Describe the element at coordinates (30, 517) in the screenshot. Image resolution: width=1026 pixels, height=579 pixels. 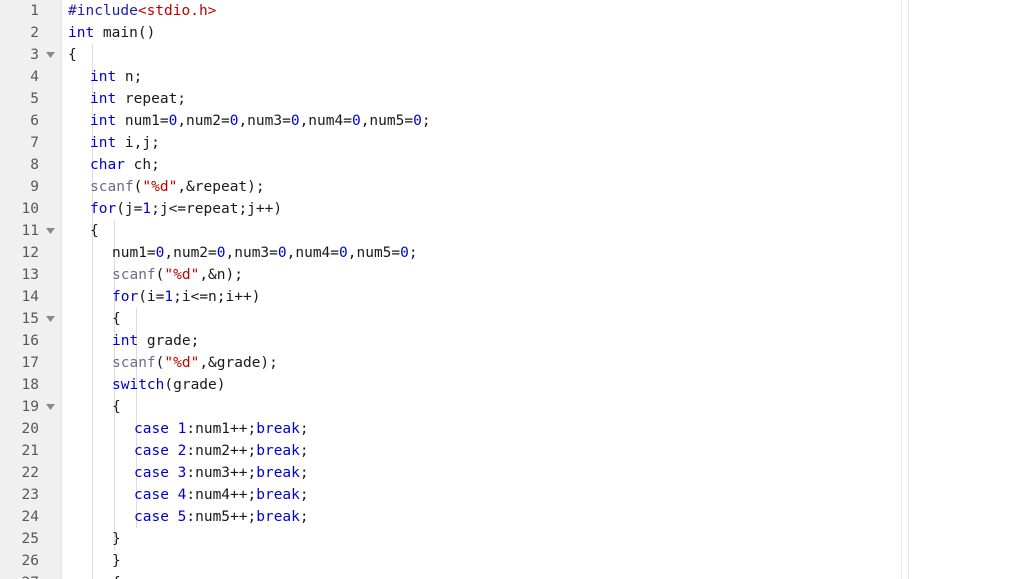
I see `line-number: 24` at that location.